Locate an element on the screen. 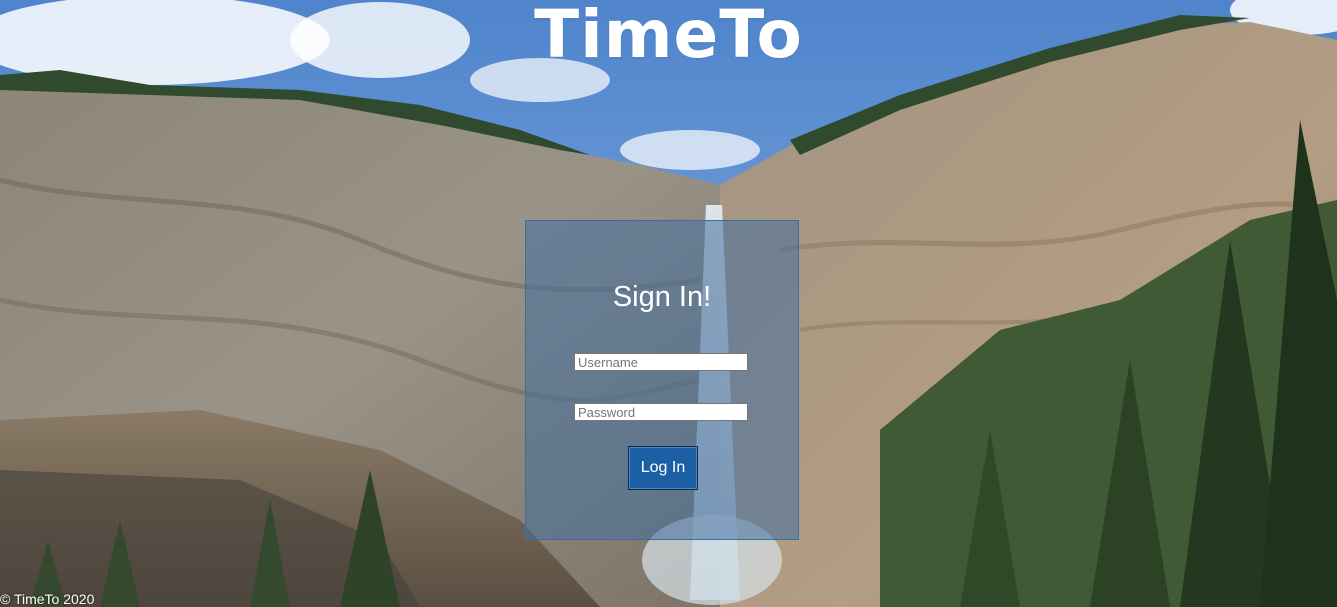 This screenshot has width=1337, height=607. password-input is located at coordinates (661, 412).